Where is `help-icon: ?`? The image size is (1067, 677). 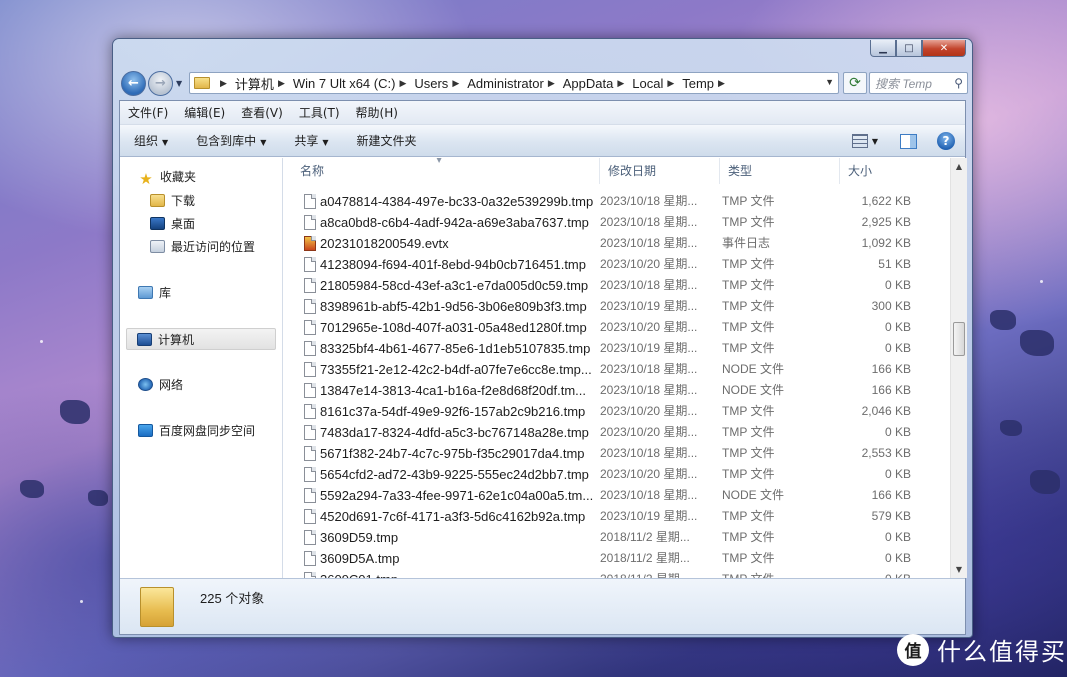 help-icon: ? is located at coordinates (946, 141).